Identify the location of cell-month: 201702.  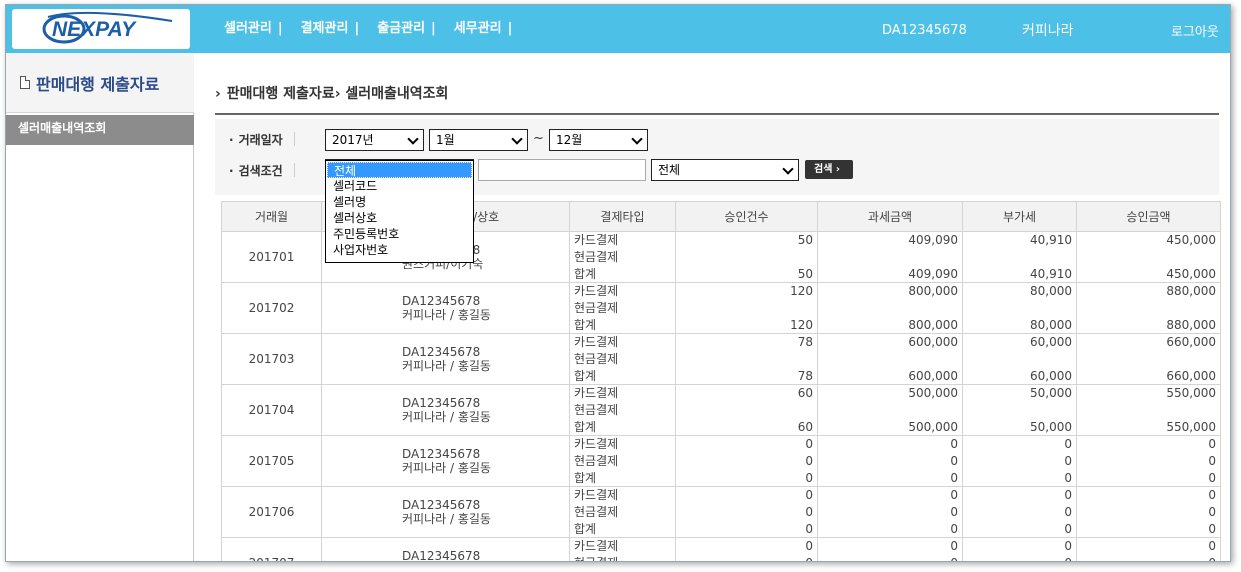
(271, 308).